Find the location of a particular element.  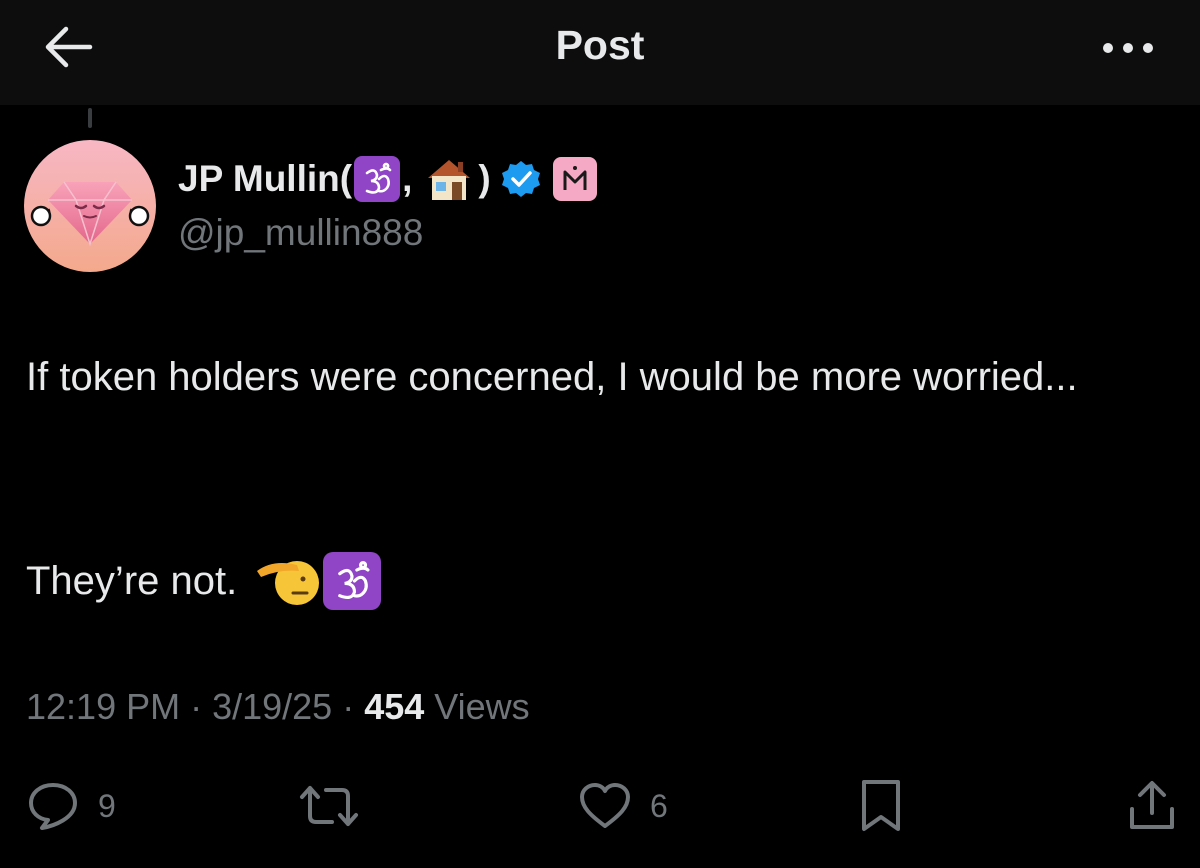

reply-icon is located at coordinates (53, 806).